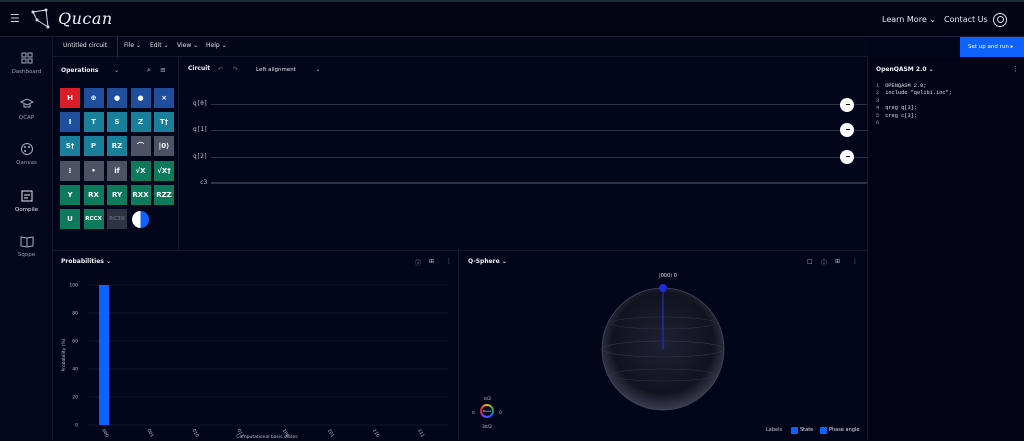 This screenshot has width=1024, height=441. What do you see at coordinates (794, 430) in the screenshot?
I see `state-checkbox` at bounding box center [794, 430].